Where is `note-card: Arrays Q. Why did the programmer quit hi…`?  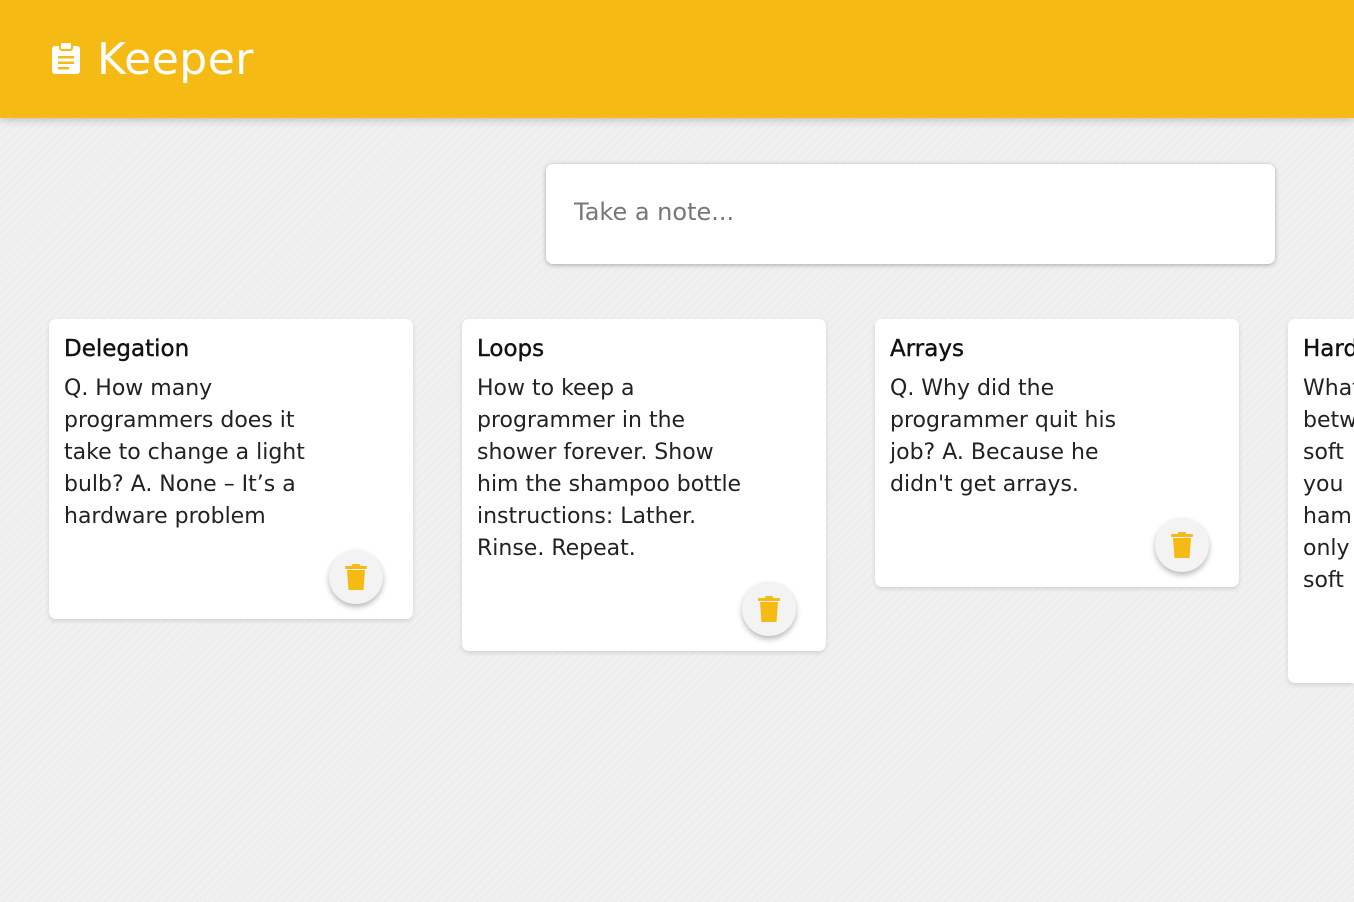 note-card: Arrays Q. Why did the programmer quit hi… is located at coordinates (1057, 453).